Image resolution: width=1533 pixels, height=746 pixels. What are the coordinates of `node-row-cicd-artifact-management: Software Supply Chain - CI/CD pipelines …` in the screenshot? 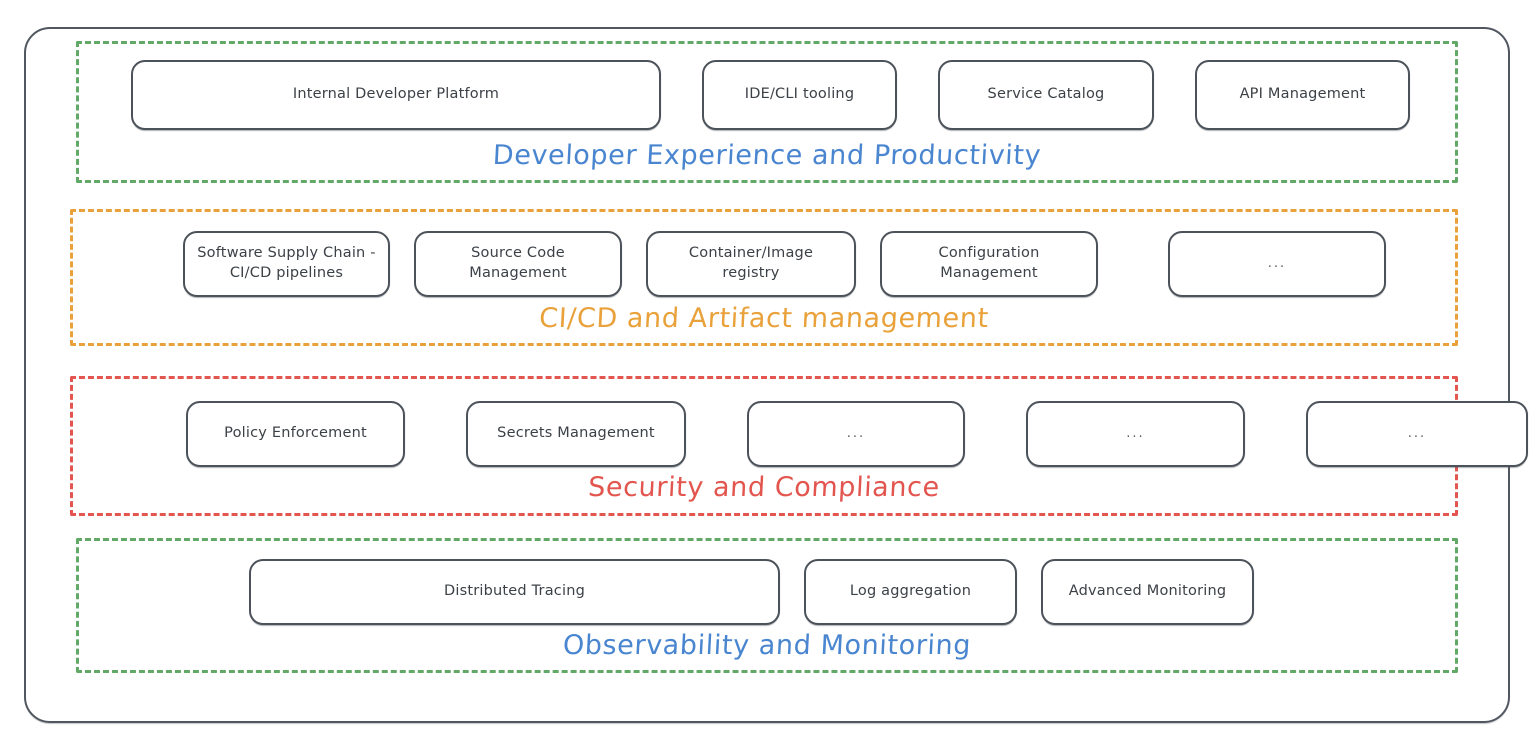 It's located at (784, 264).